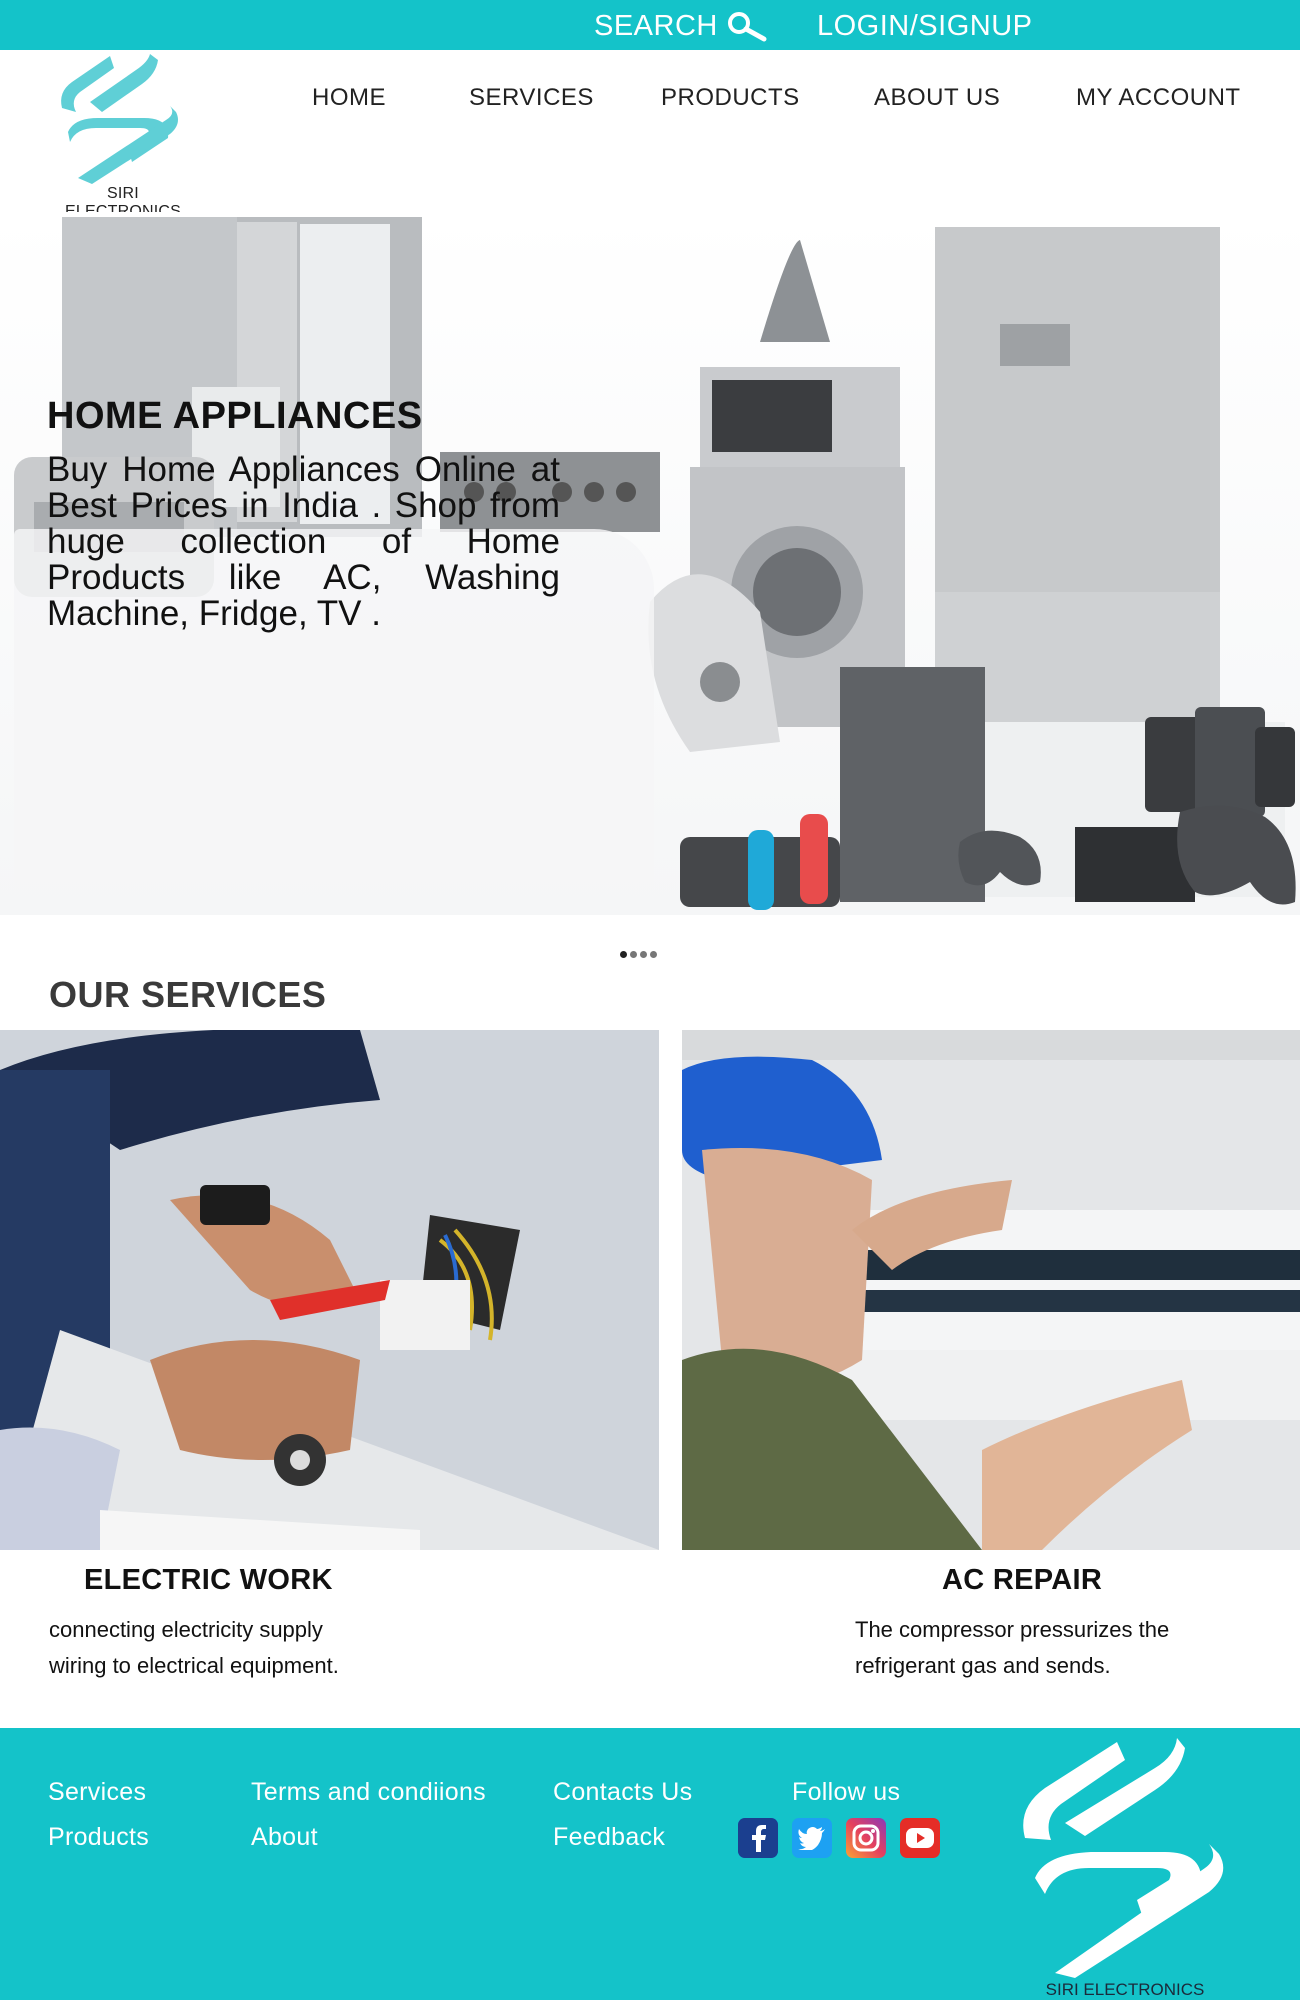 The width and height of the screenshot is (1300, 2000). What do you see at coordinates (186, 1629) in the screenshot?
I see `electric-work-desc-line-1: connecting electricity supply` at bounding box center [186, 1629].